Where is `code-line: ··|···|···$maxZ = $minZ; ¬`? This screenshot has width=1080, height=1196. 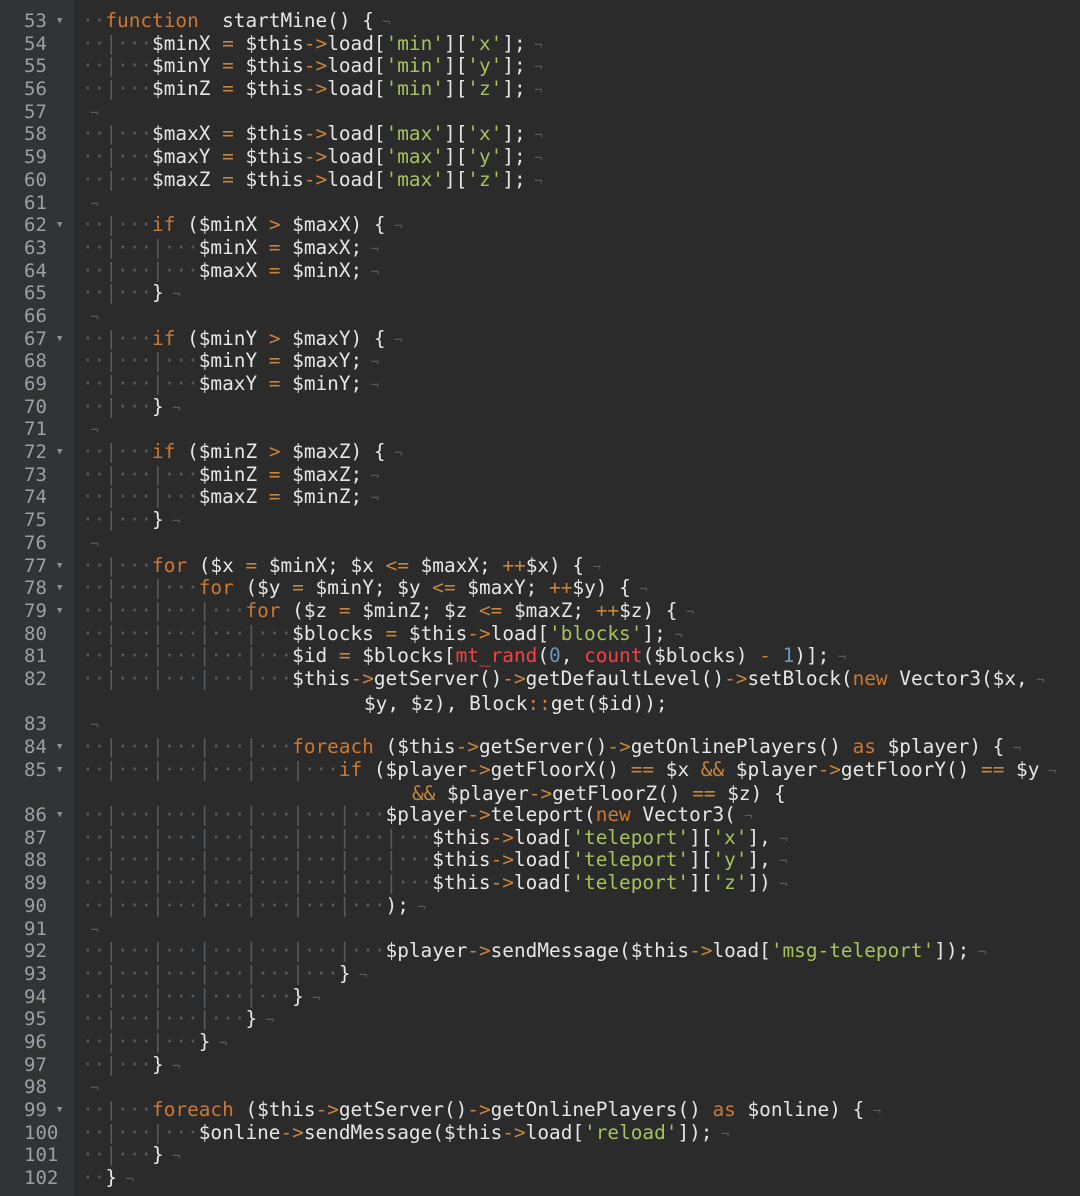 code-line: ··|···|···$maxZ = $minZ; ¬ is located at coordinates (581, 497).